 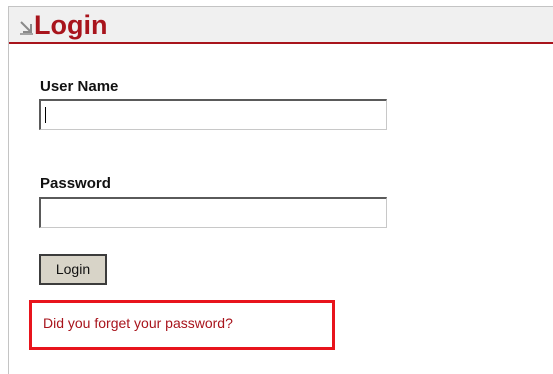 I want to click on username-label: User Name, so click(x=79, y=86).